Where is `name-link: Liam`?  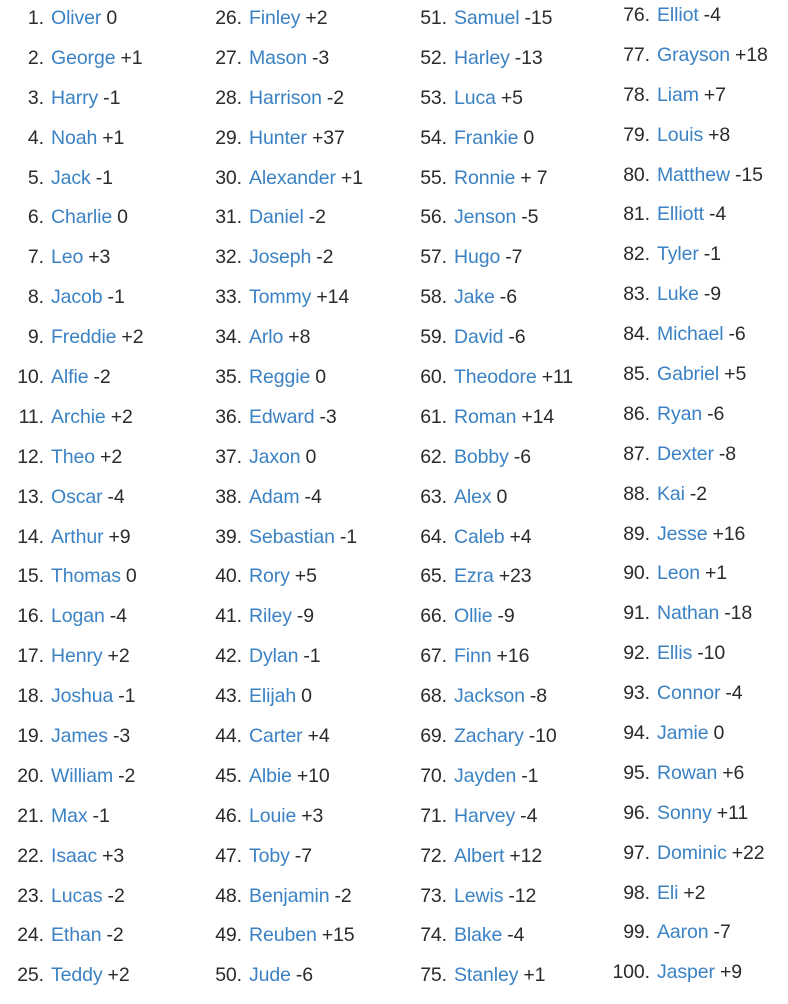 name-link: Liam is located at coordinates (678, 95).